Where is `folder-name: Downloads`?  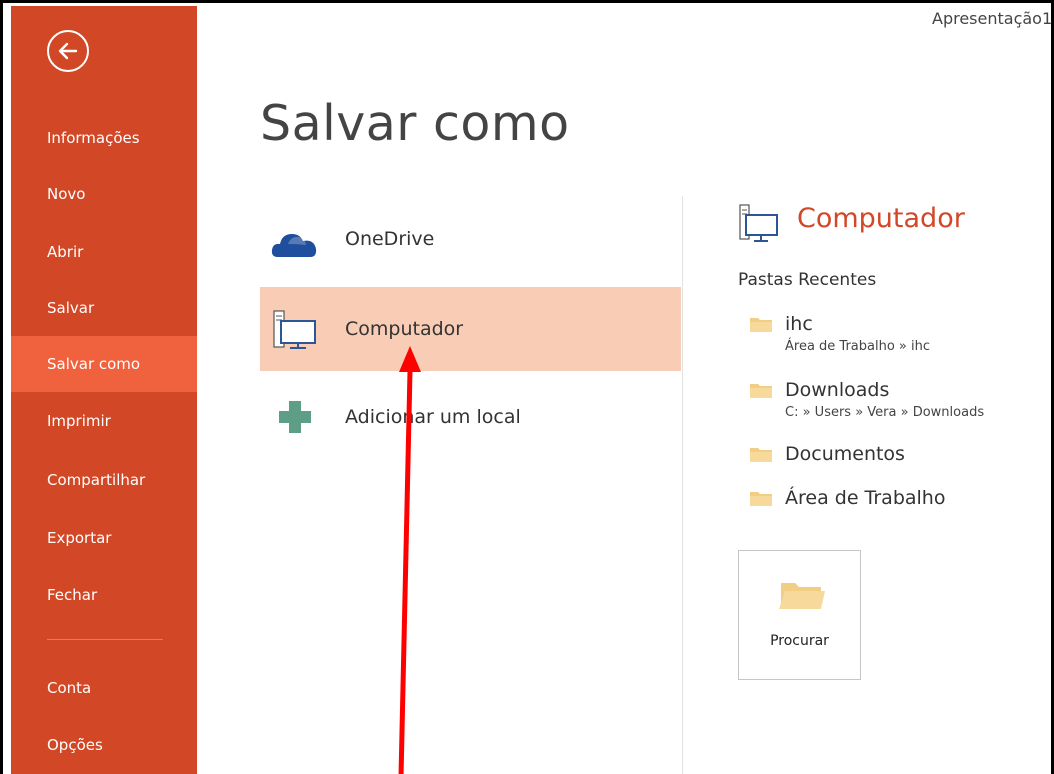
folder-name: Downloads is located at coordinates (837, 390).